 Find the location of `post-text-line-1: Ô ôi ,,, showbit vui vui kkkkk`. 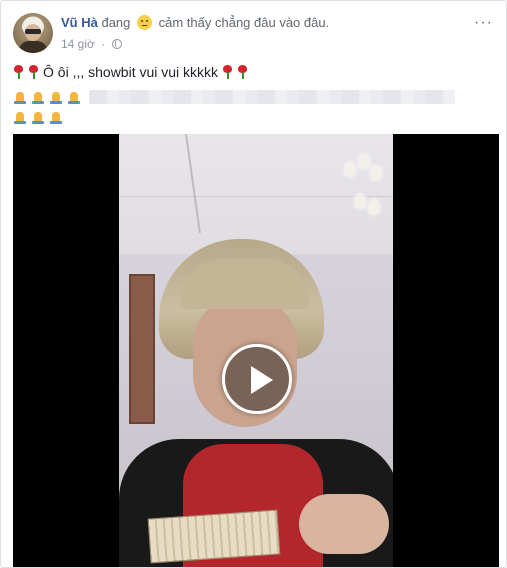

post-text-line-1: Ô ôi ,,, showbit vui vui kkkkk is located at coordinates (253, 72).